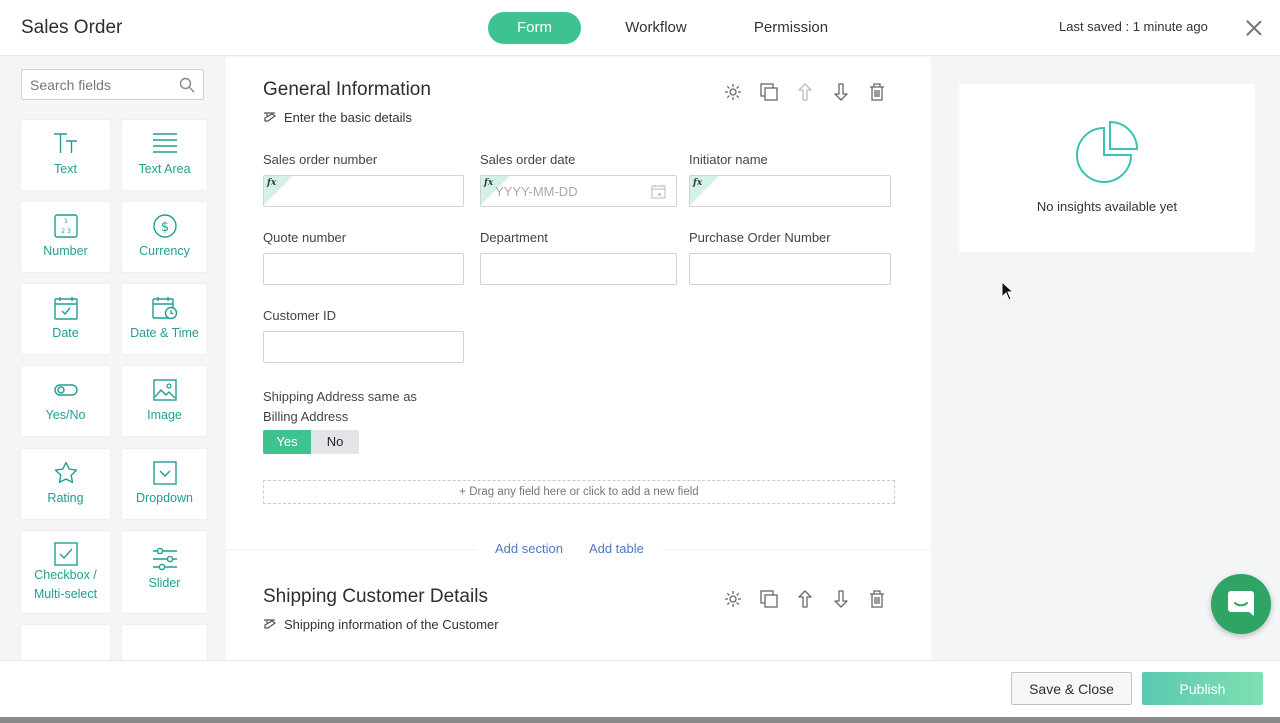 This screenshot has height=723, width=1280. What do you see at coordinates (164, 390) in the screenshot?
I see `image-icon` at bounding box center [164, 390].